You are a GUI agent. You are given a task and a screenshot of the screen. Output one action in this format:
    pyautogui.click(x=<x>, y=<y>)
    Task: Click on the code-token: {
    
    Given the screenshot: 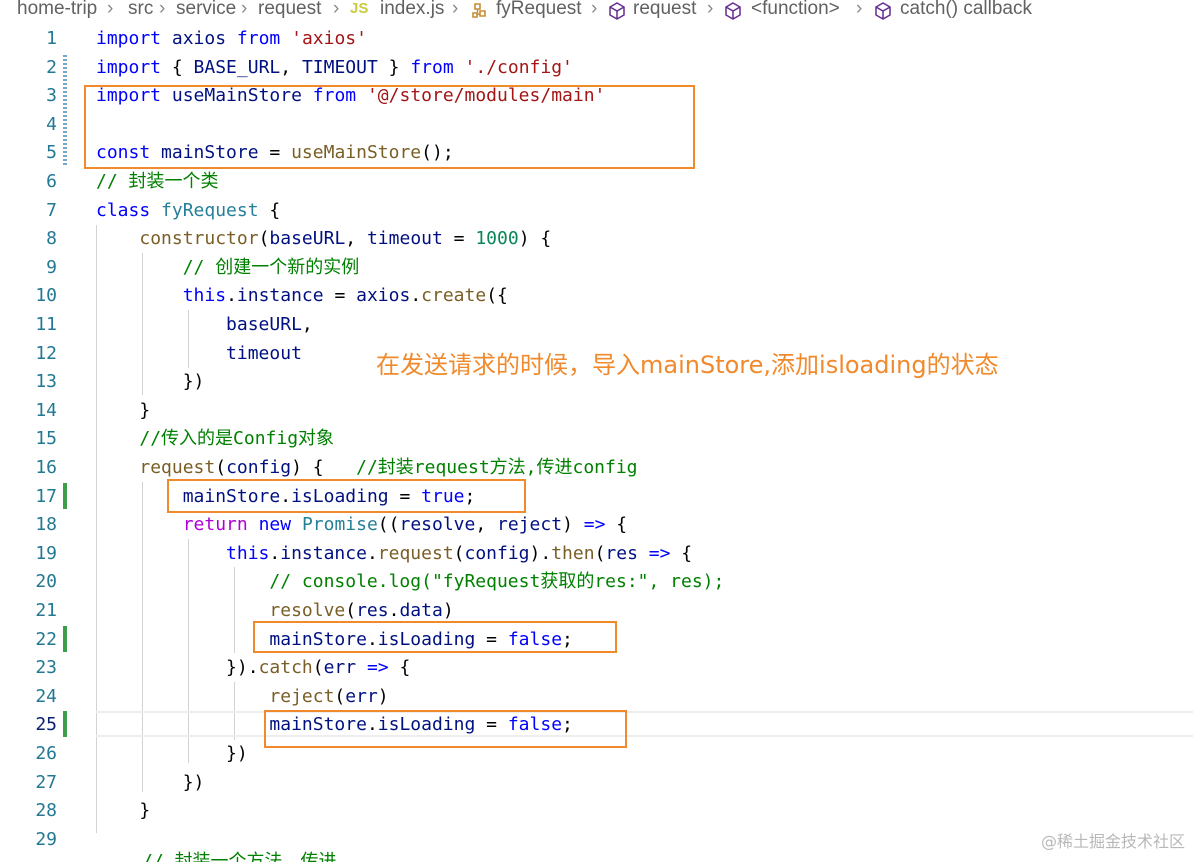 What is the action you would take?
    pyautogui.click(x=399, y=668)
    